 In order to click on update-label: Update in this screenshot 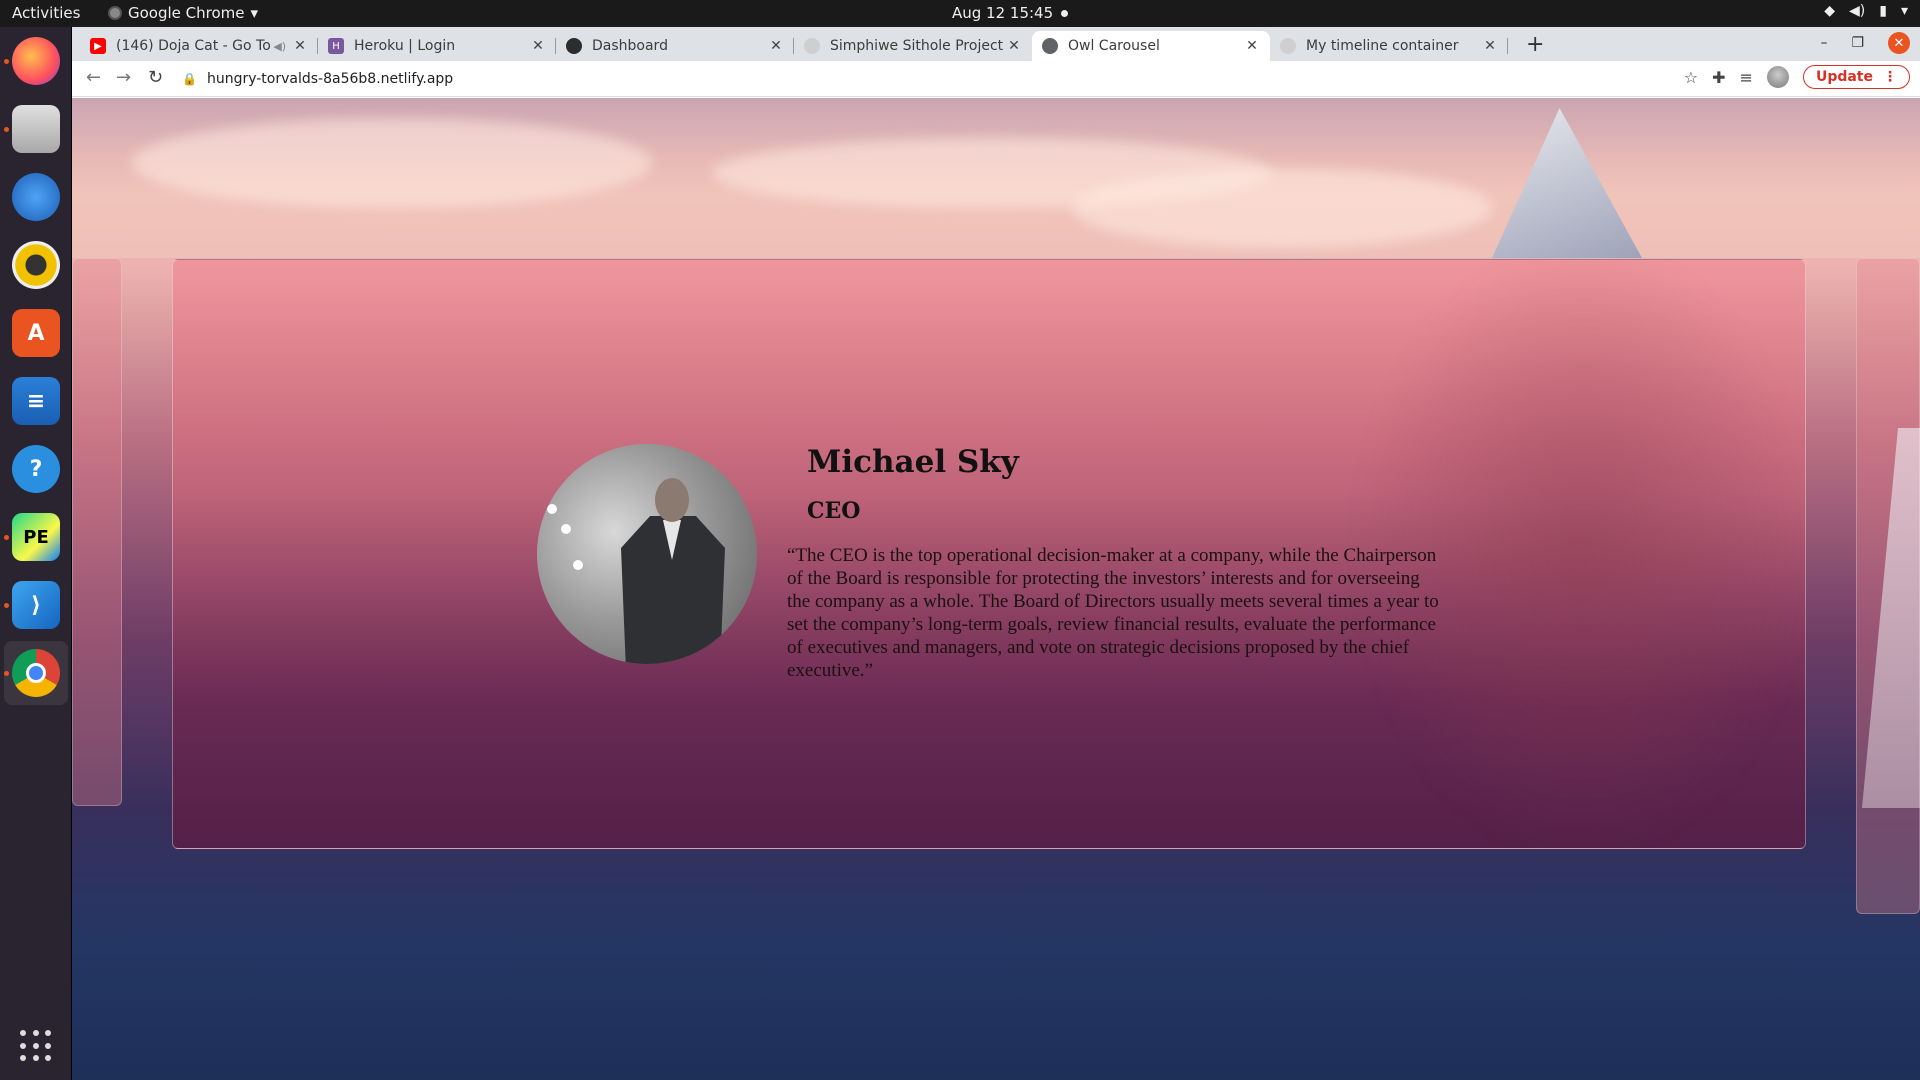, I will do `click(1844, 77)`.